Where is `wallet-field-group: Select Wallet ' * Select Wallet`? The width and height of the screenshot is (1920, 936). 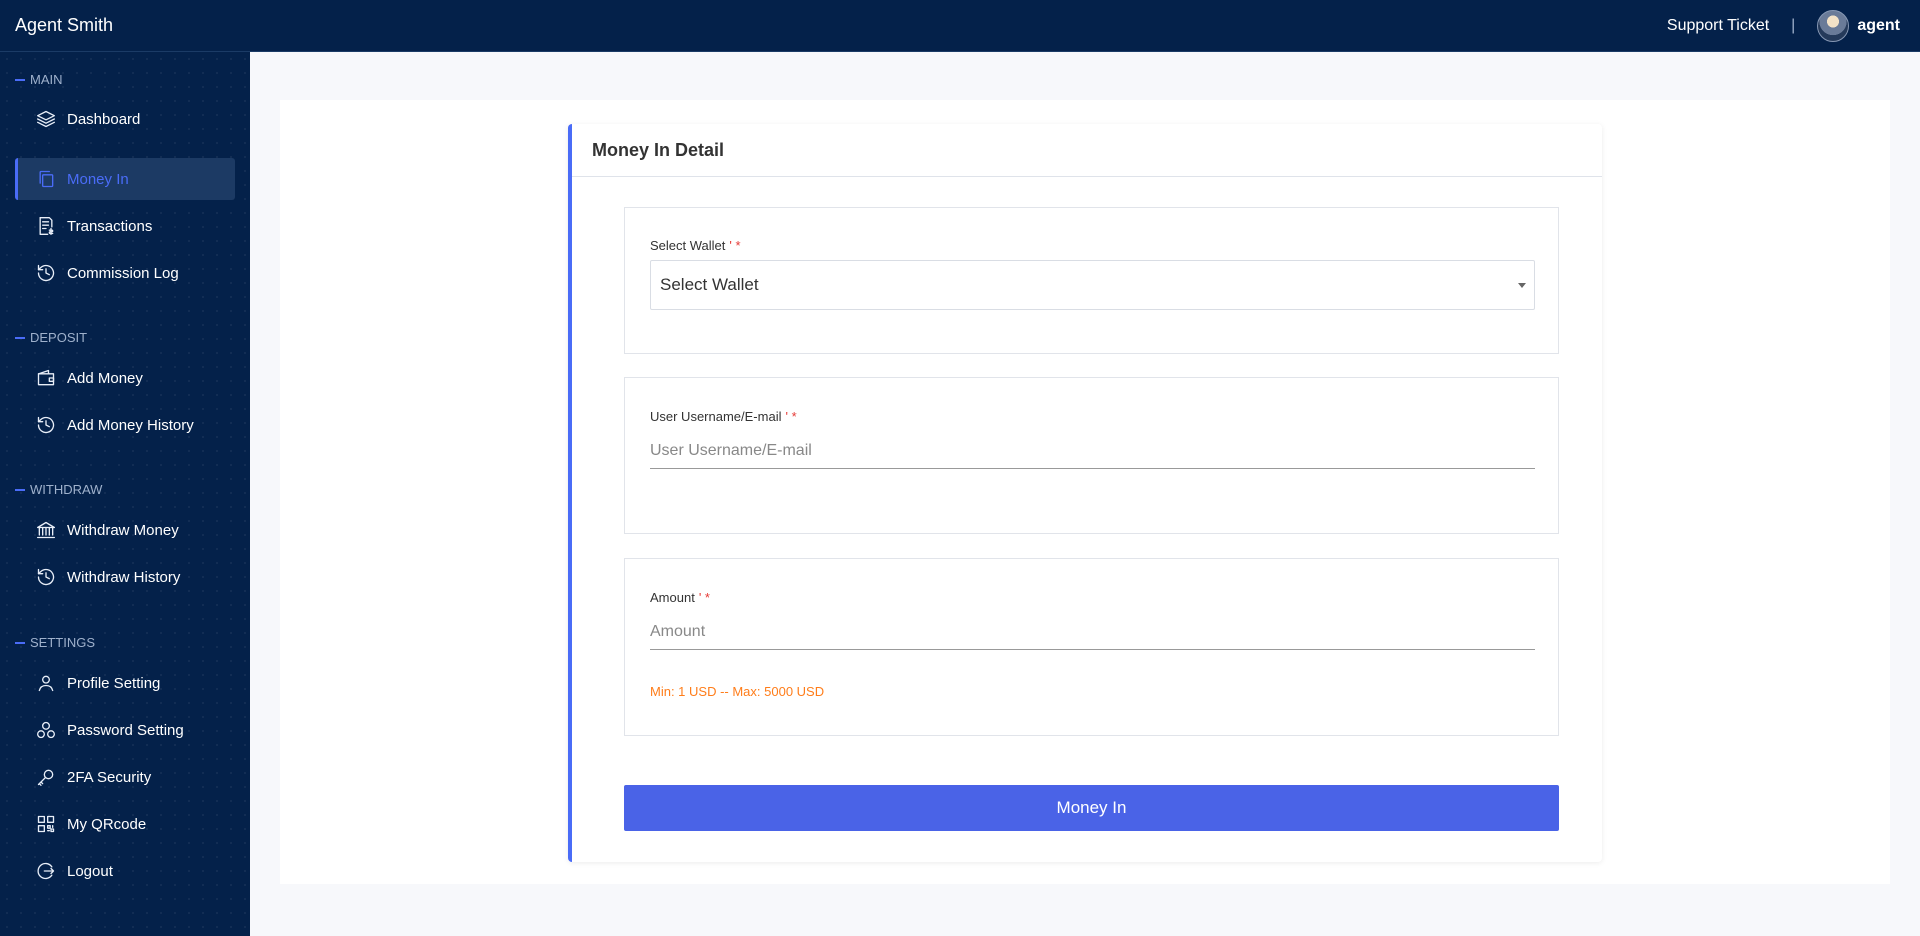 wallet-field-group: Select Wallet ' * Select Wallet is located at coordinates (1091, 280).